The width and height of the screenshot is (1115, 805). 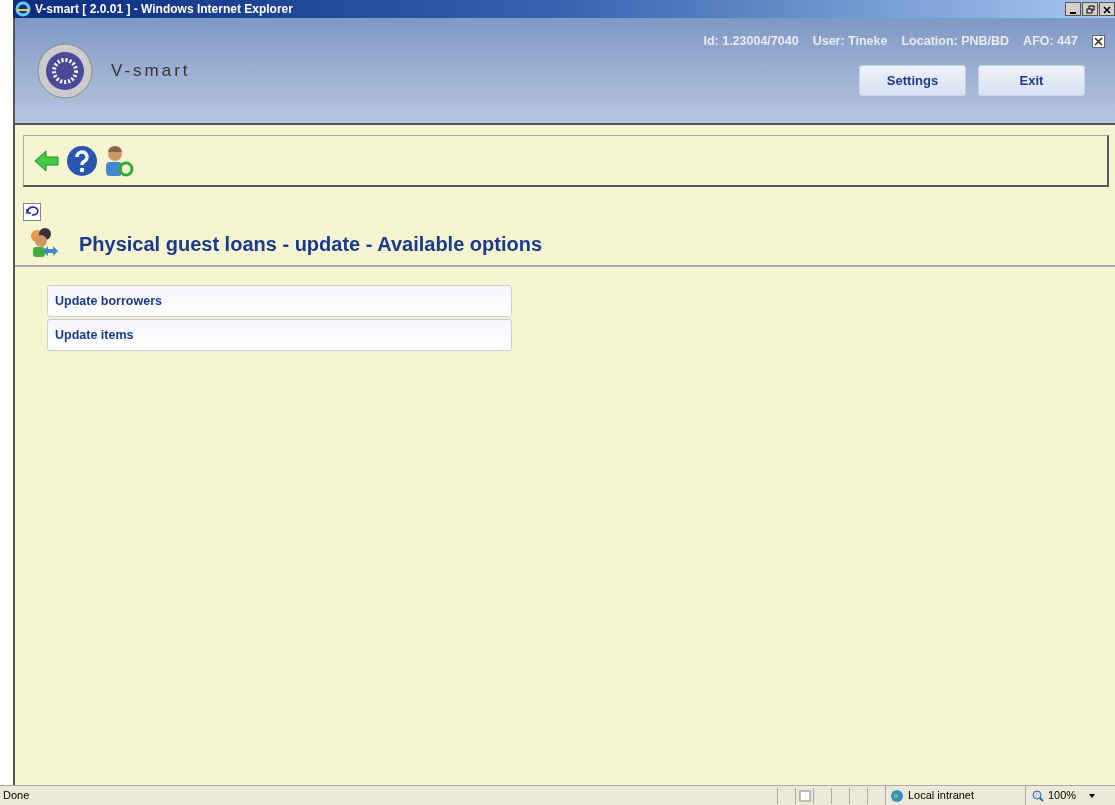 What do you see at coordinates (1050, 41) in the screenshot?
I see `info-text: AFO: 447` at bounding box center [1050, 41].